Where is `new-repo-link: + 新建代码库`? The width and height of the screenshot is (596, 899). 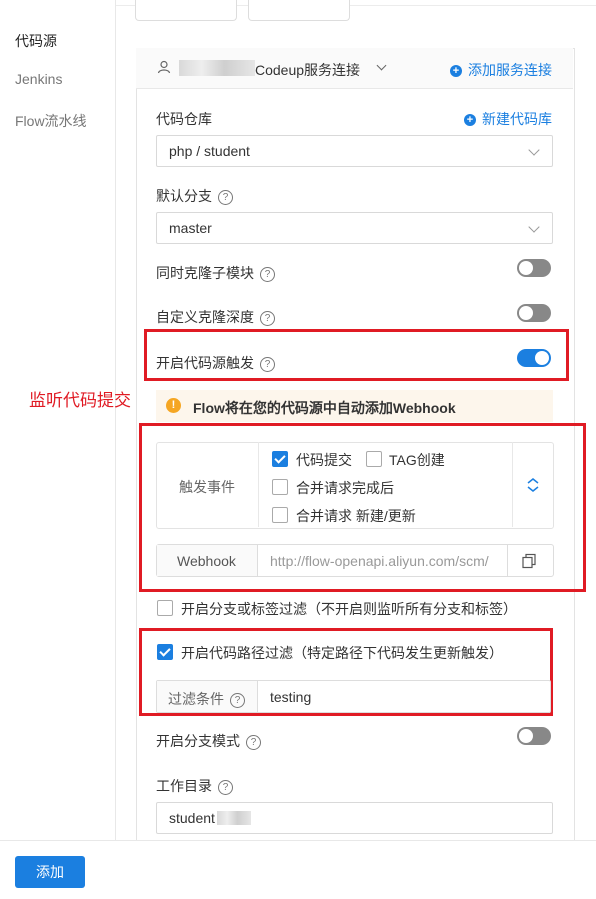 new-repo-link: + 新建代码库 is located at coordinates (508, 119).